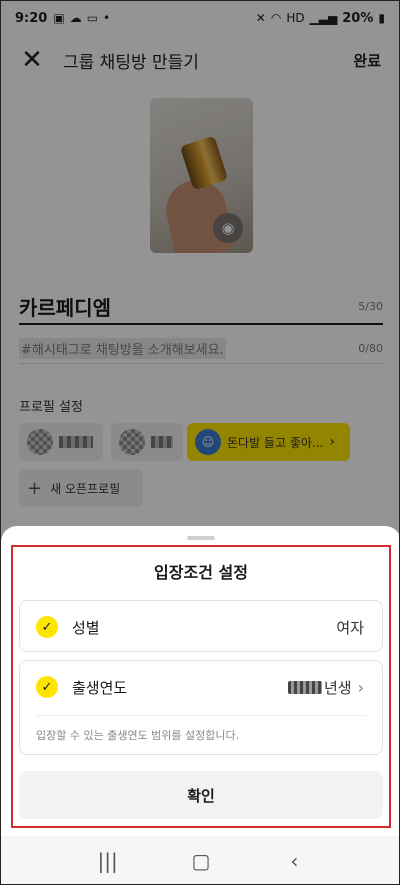 The height and width of the screenshot is (885, 400). What do you see at coordinates (201, 538) in the screenshot?
I see `sheet-drag-handle` at bounding box center [201, 538].